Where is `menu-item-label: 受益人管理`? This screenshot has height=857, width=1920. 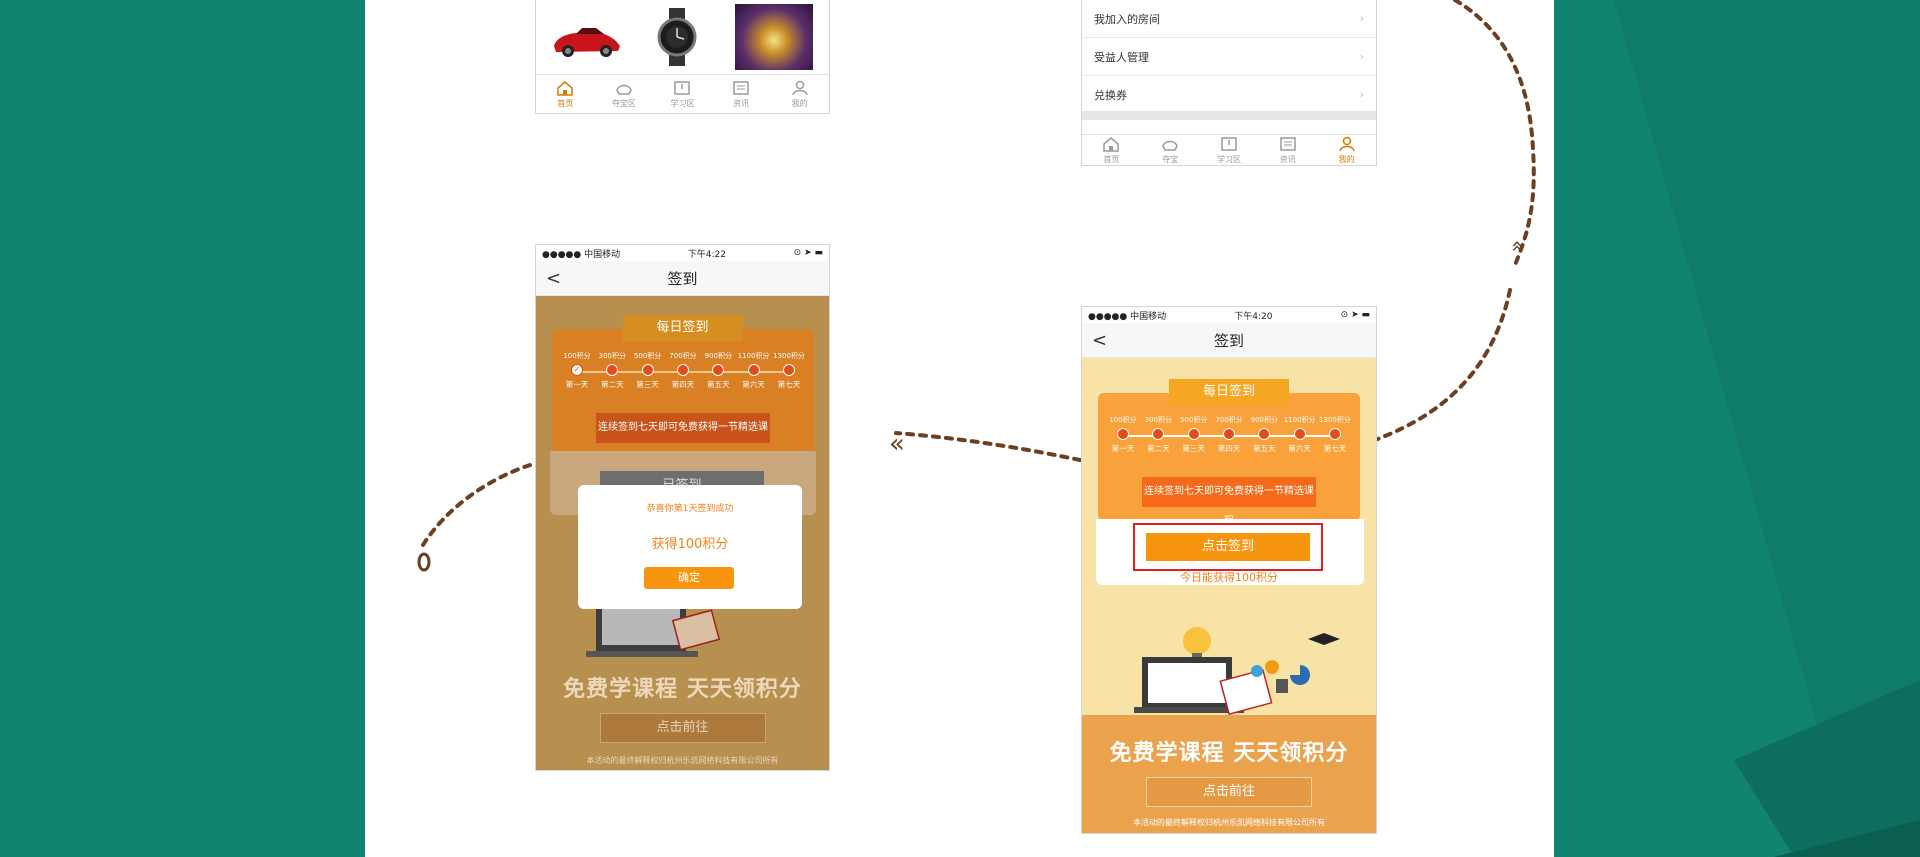 menu-item-label: 受益人管理 is located at coordinates (1121, 57).